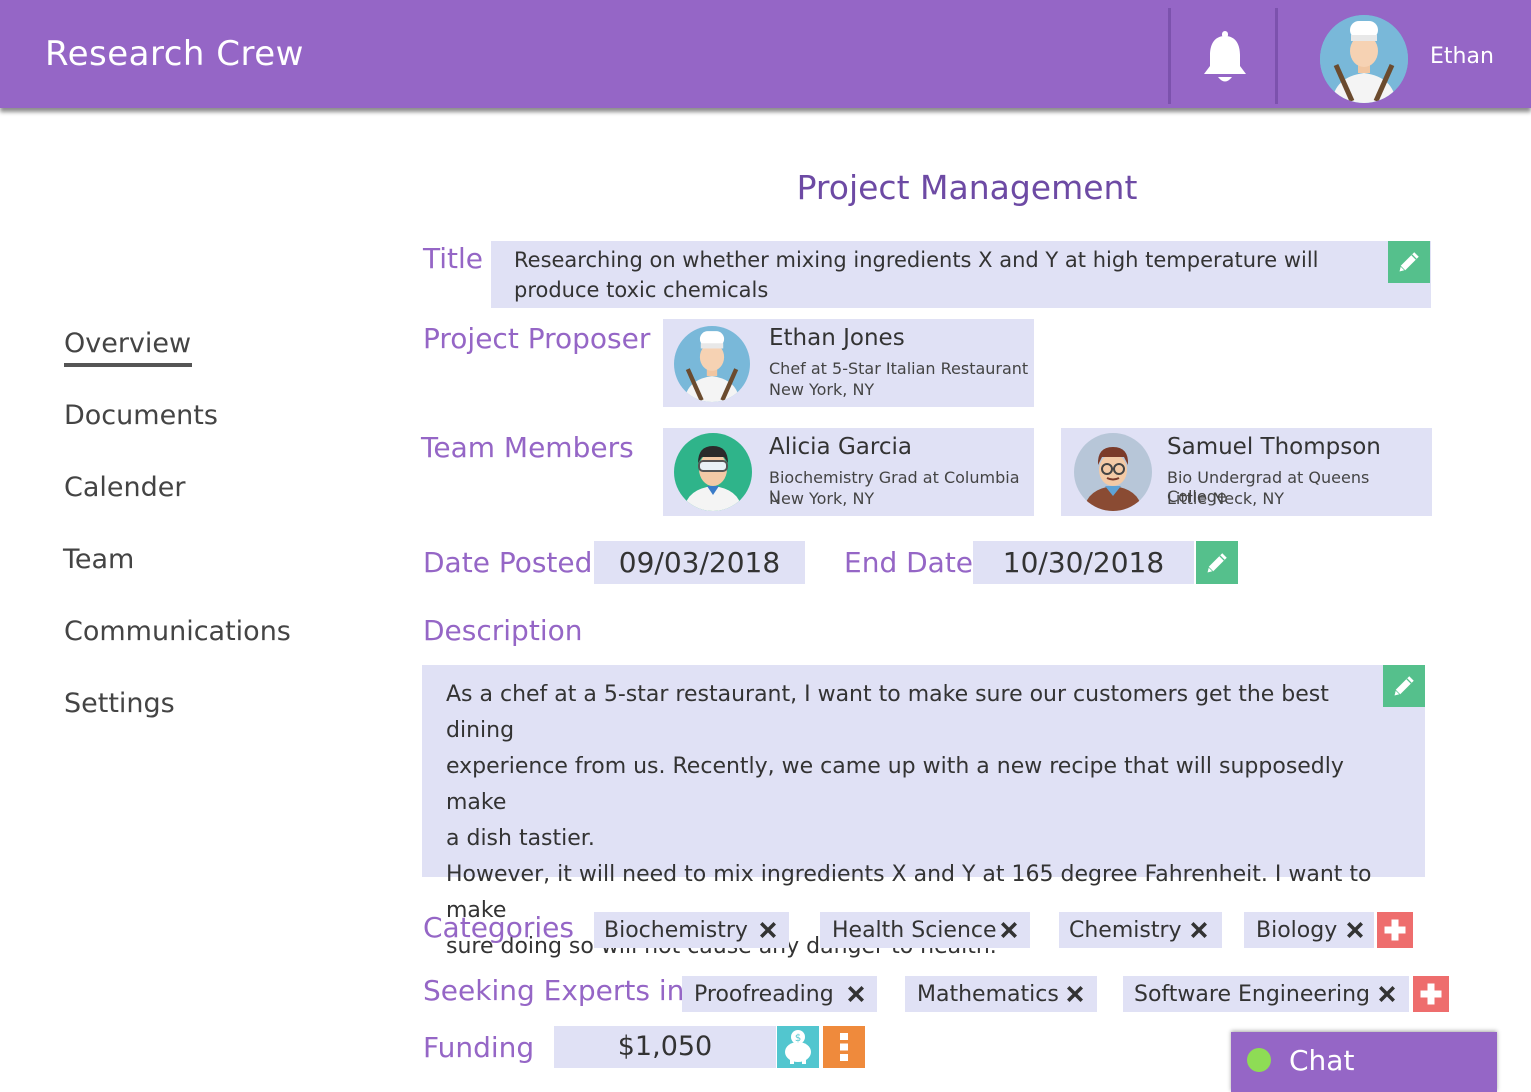 Image resolution: width=1531 pixels, height=1092 pixels. What do you see at coordinates (665, 1047) in the screenshot?
I see `funding-value: $1,050` at bounding box center [665, 1047].